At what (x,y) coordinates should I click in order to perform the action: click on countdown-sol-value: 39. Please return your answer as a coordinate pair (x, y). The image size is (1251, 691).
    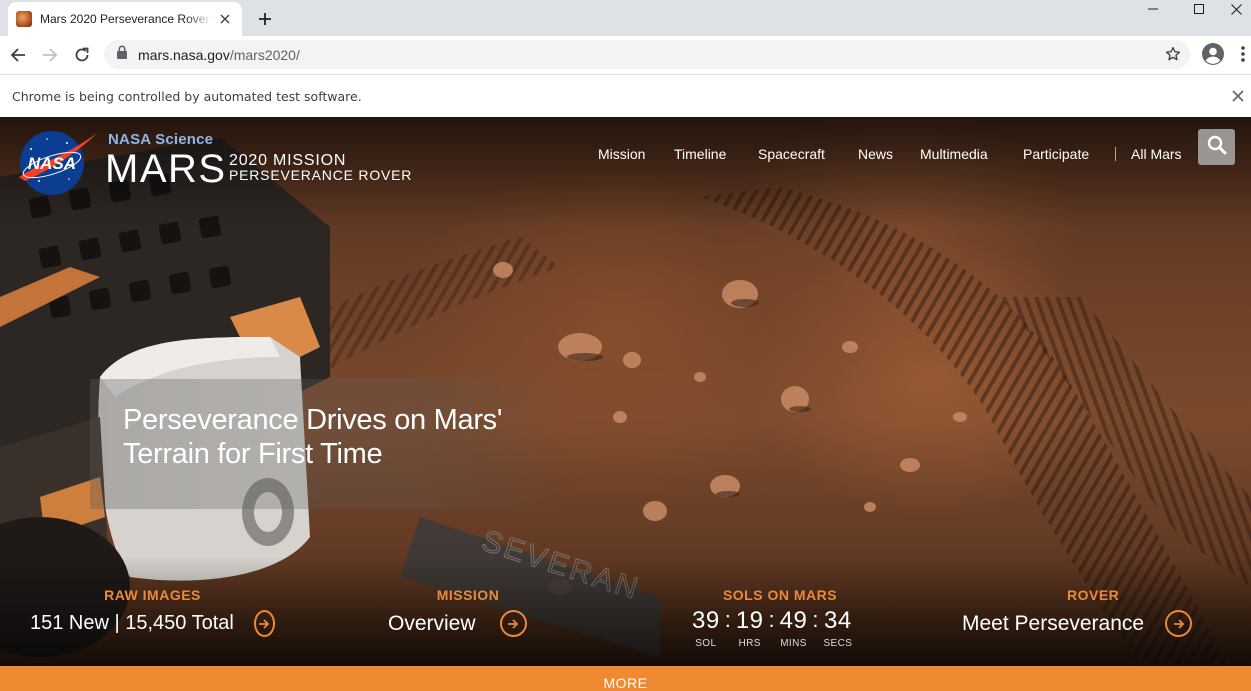
    Looking at the image, I should click on (706, 620).